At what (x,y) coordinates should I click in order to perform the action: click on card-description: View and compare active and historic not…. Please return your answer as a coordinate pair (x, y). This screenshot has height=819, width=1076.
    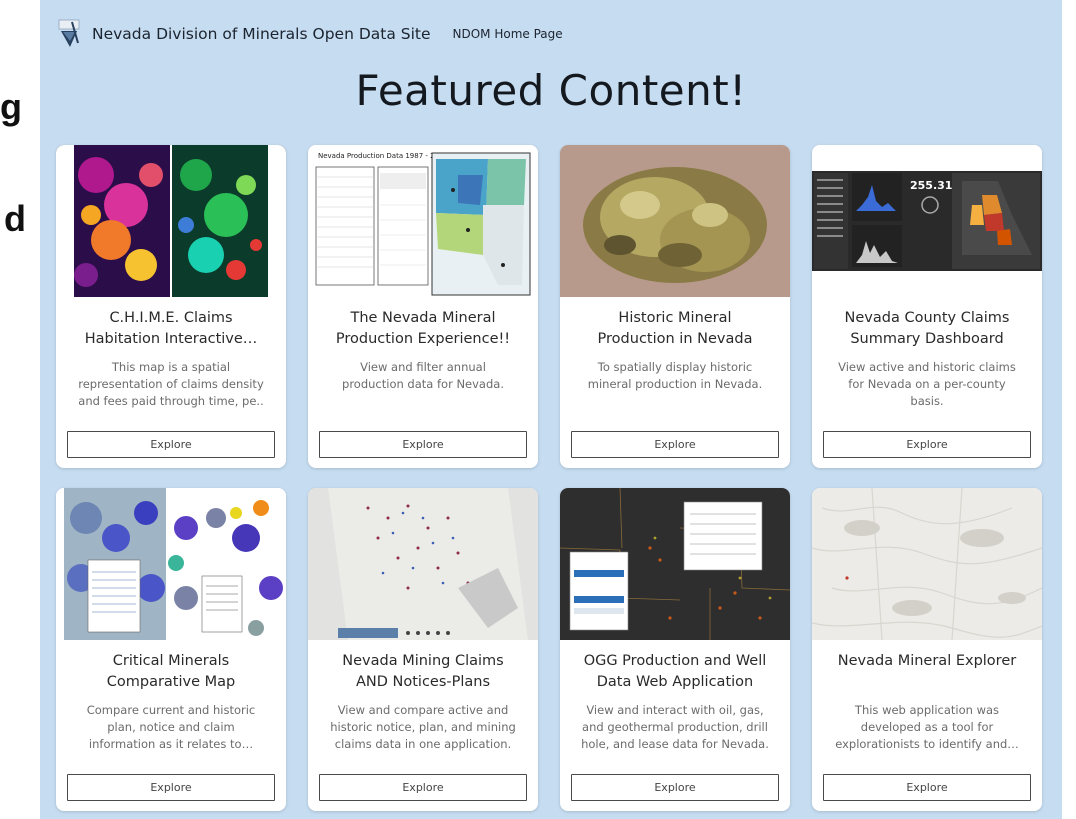
    Looking at the image, I should click on (423, 727).